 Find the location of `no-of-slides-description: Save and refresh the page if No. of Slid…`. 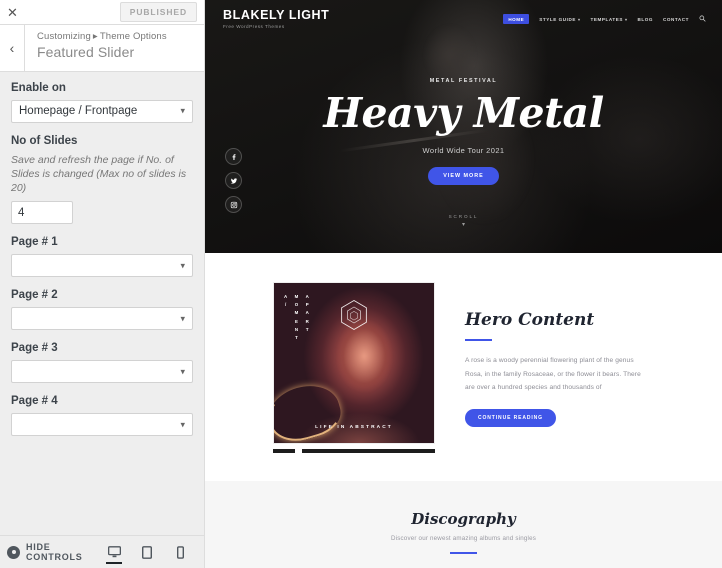

no-of-slides-description: Save and refresh the page if No. of Slid… is located at coordinates (99, 174).